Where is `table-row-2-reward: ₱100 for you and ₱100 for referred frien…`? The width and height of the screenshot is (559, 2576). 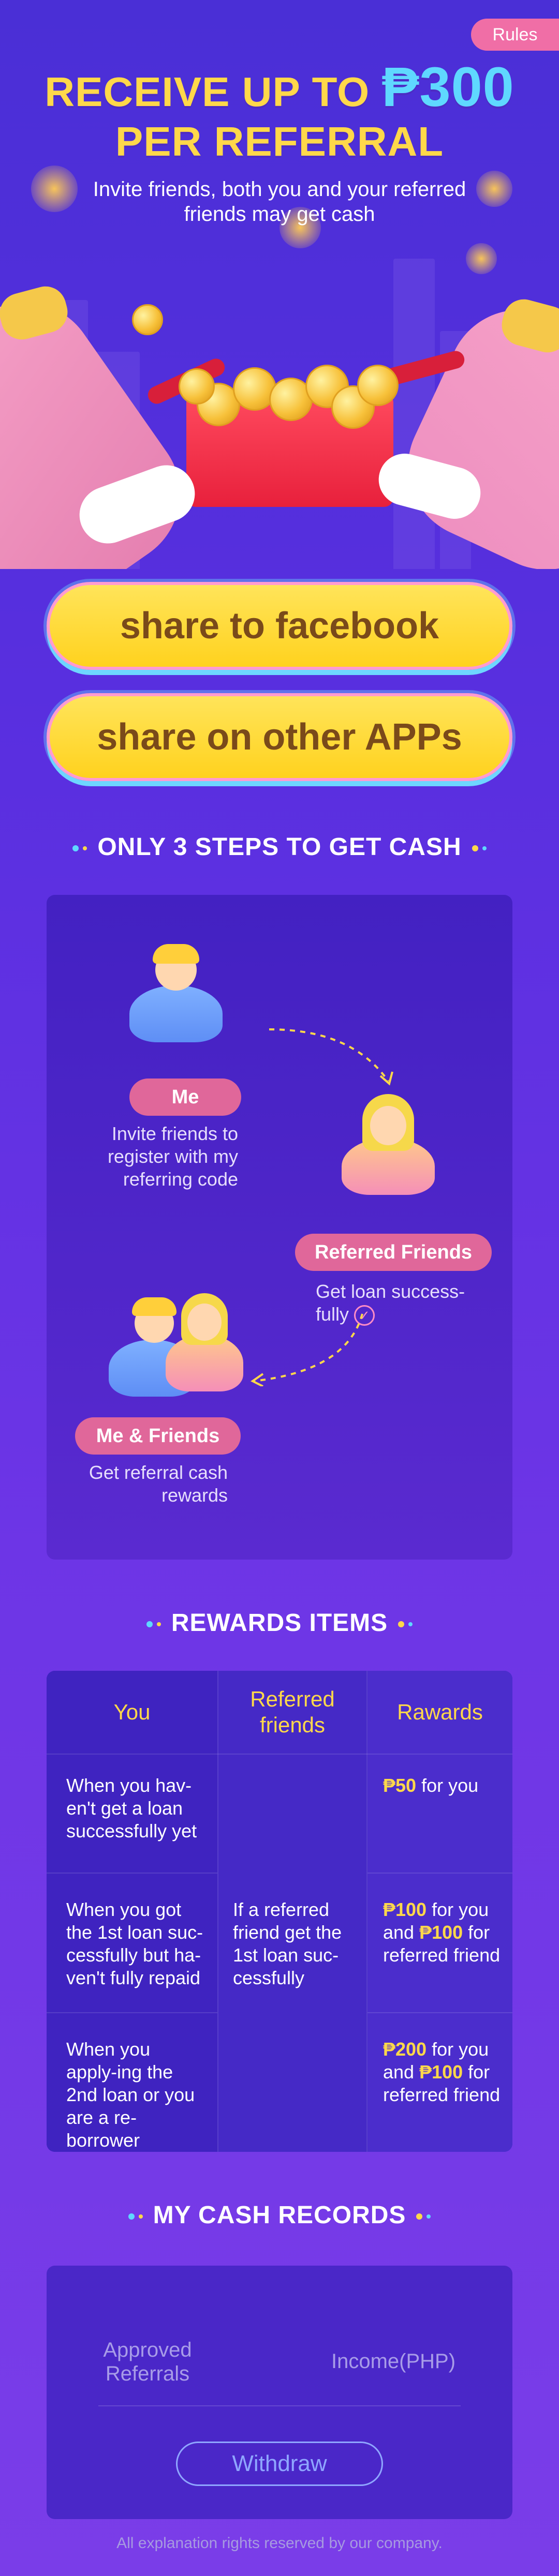
table-row-2-reward: ₱100 for you and ₱100 for referred frien… is located at coordinates (442, 1932).